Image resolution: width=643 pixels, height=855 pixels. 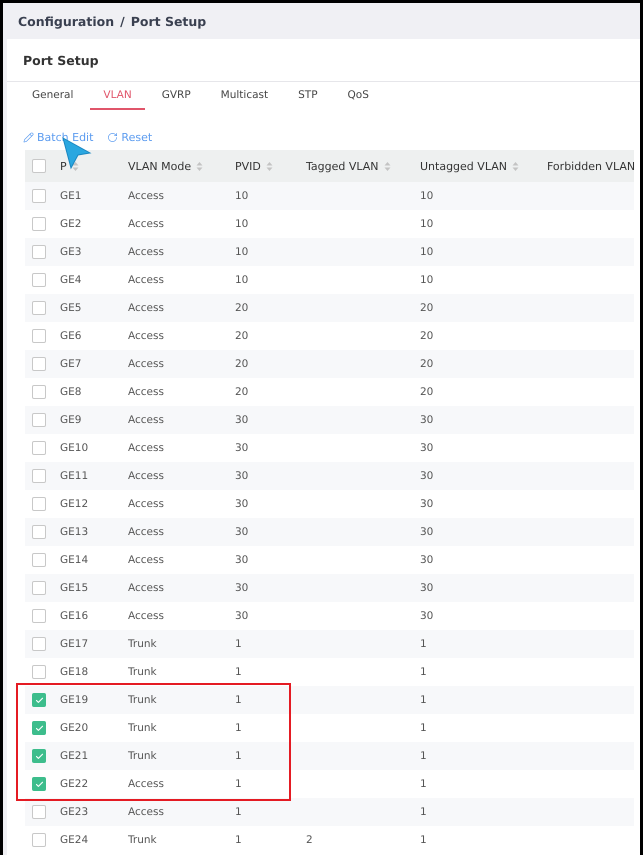 I want to click on table-cell: GE19, so click(x=74, y=700).